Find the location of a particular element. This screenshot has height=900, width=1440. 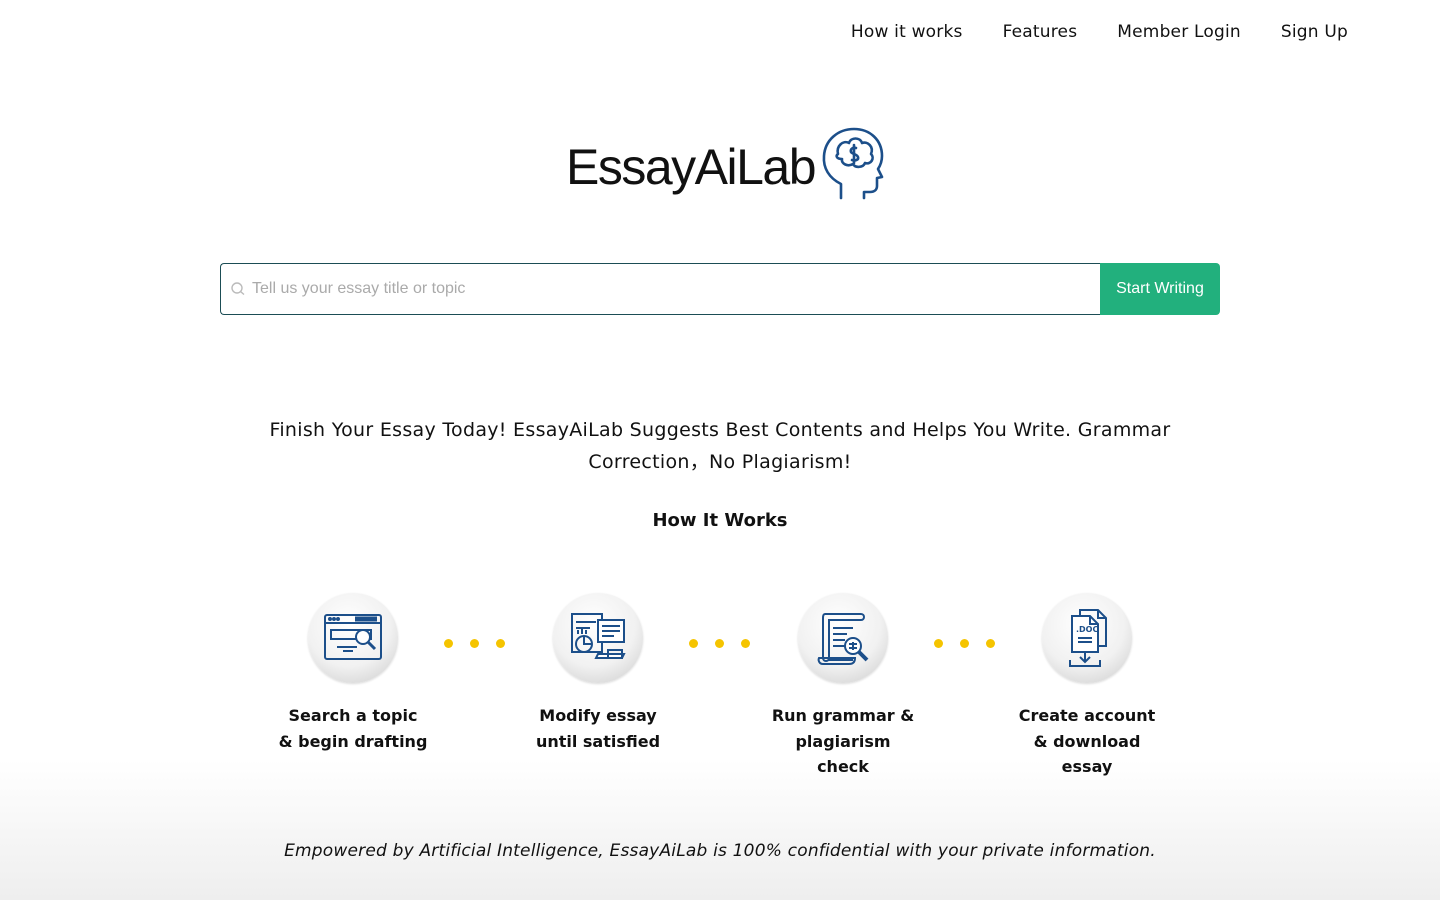

nav-how-it-works: How it works is located at coordinates (907, 32).